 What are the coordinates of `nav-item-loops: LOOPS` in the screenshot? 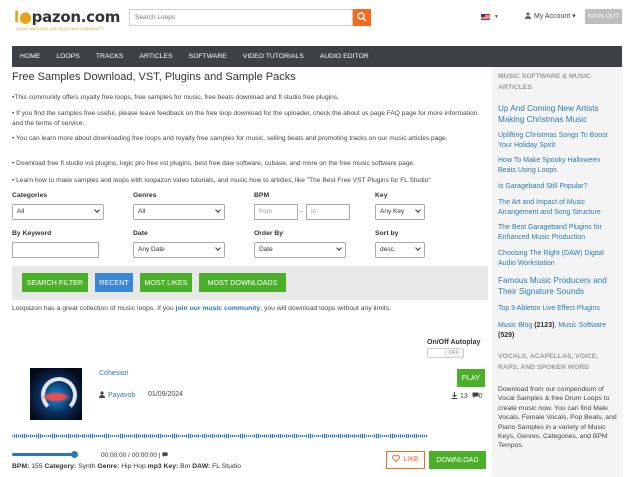 It's located at (67, 56).